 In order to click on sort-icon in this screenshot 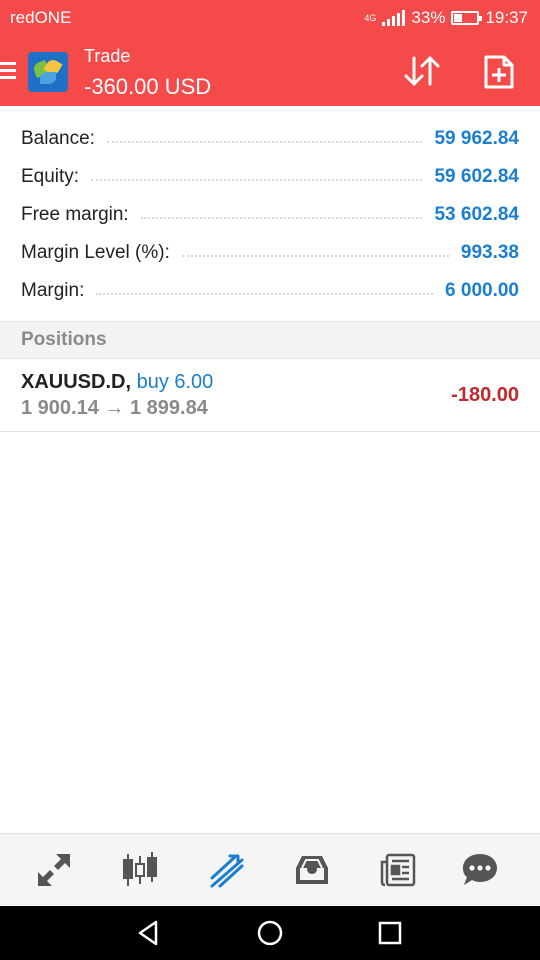, I will do `click(422, 71)`.